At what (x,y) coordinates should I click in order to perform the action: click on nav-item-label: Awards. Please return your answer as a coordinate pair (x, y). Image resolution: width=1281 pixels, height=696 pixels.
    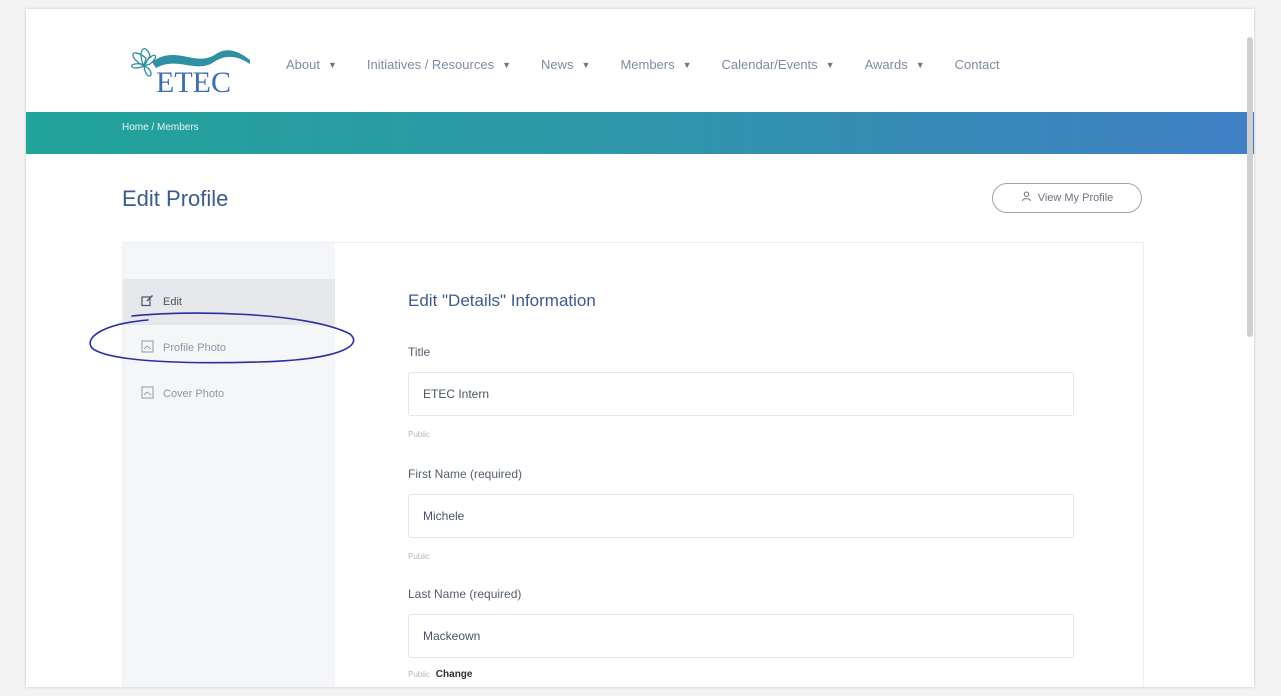
    Looking at the image, I should click on (886, 64).